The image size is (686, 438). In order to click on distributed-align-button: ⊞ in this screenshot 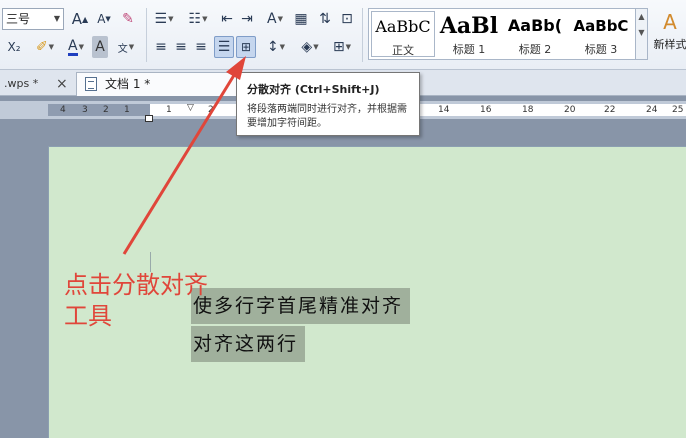, I will do `click(246, 47)`.